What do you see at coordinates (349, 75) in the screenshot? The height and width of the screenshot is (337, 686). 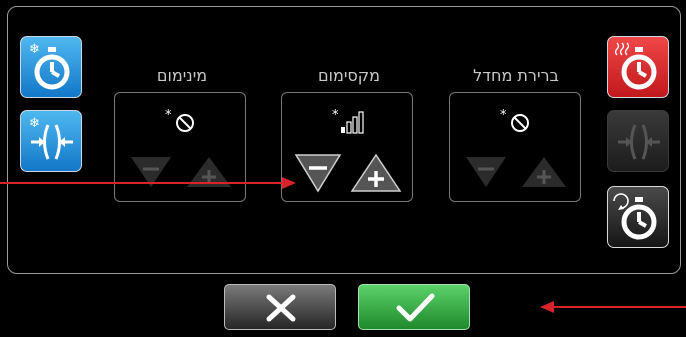 I see `column-label-maximum: מקסימום` at bounding box center [349, 75].